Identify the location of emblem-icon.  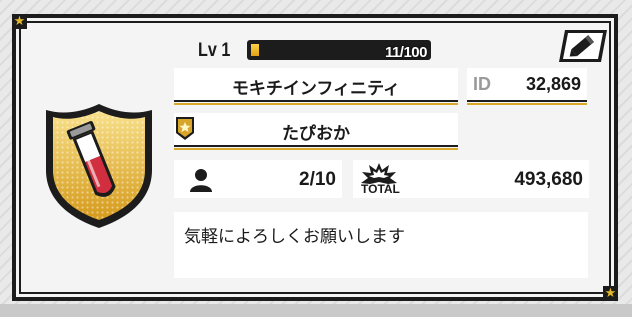
(99, 166).